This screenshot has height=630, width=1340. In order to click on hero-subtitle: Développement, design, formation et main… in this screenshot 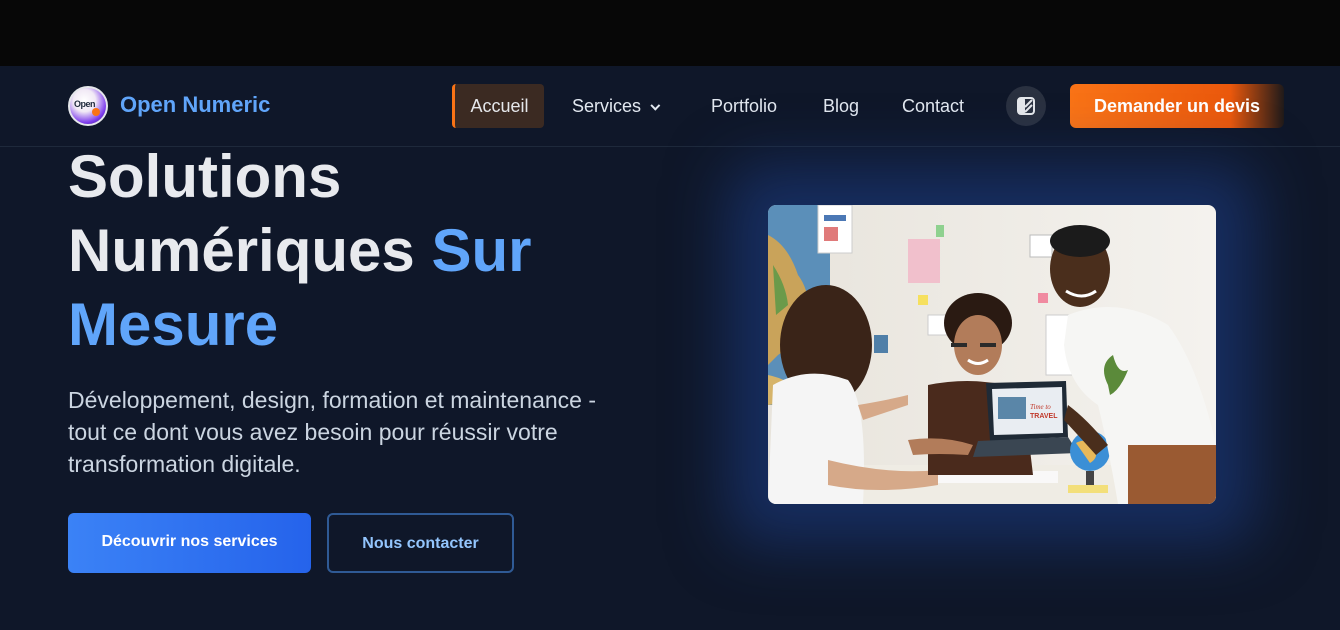, I will do `click(332, 432)`.